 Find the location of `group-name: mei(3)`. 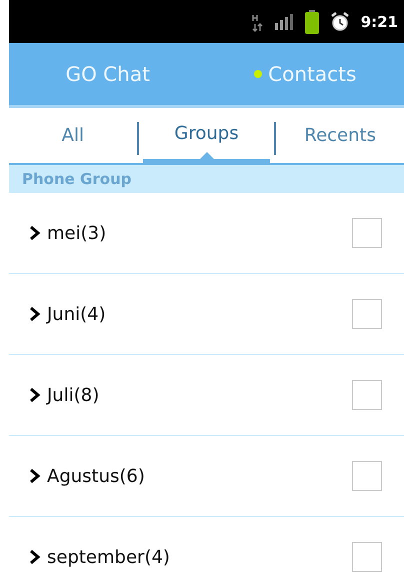

group-name: mei(3) is located at coordinates (199, 233).